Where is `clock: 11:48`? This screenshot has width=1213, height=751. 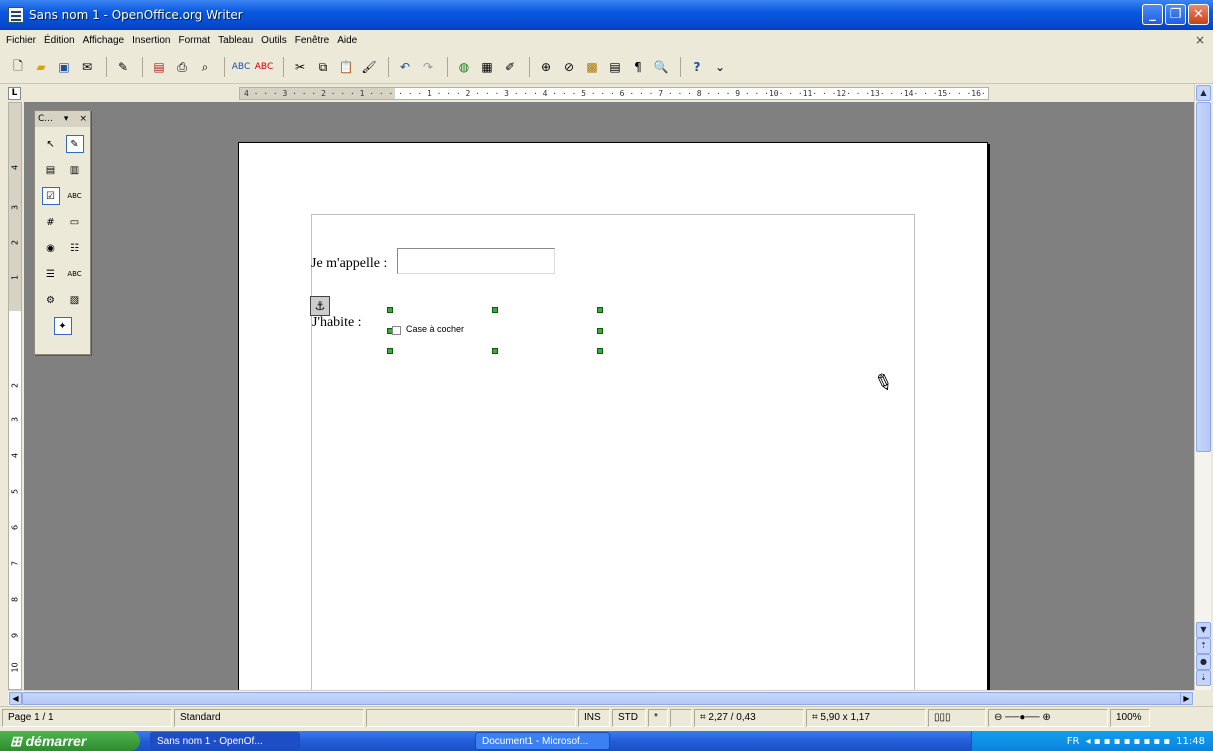
clock: 11:48 is located at coordinates (1190, 741).